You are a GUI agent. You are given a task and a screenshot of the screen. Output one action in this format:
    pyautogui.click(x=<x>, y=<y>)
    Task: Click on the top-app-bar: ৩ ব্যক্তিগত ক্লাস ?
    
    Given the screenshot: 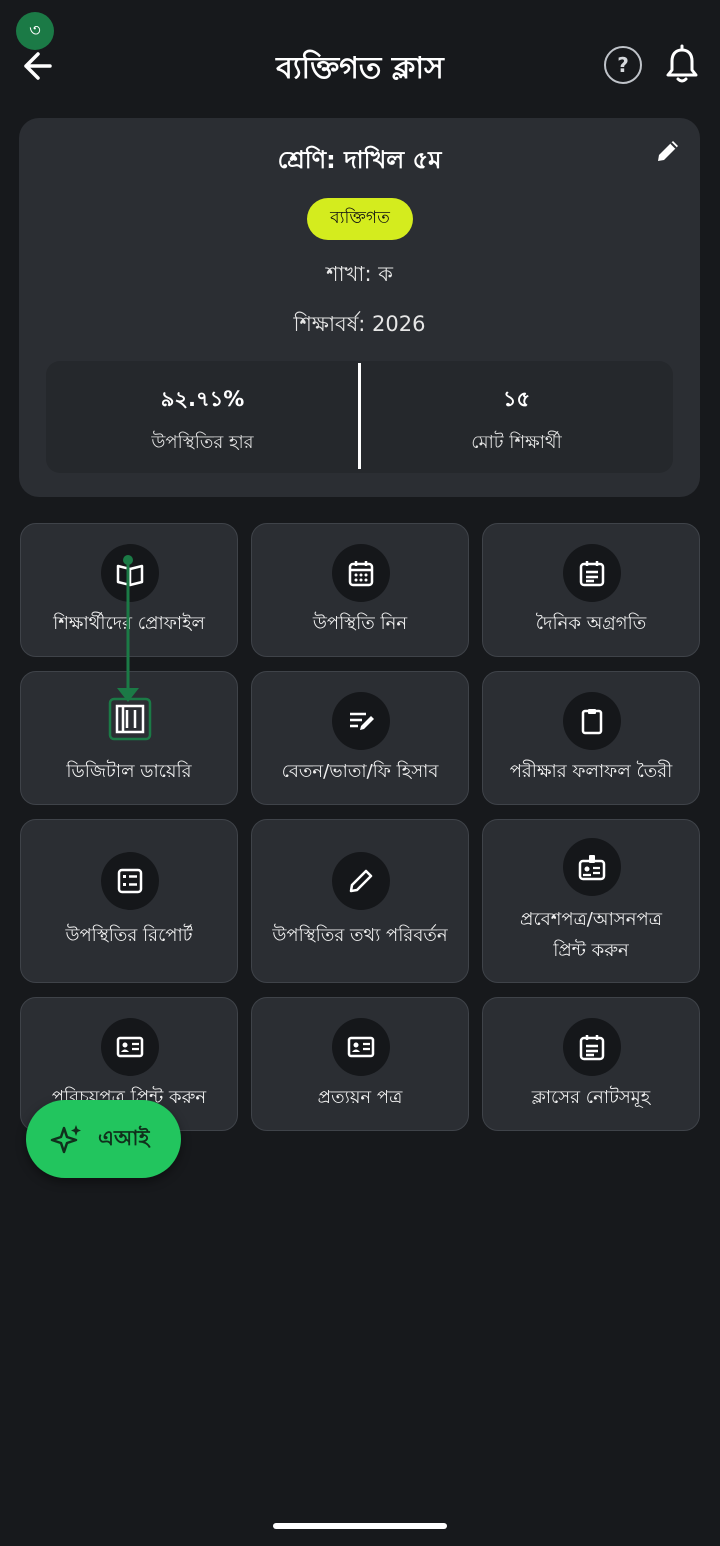 What is the action you would take?
    pyautogui.click(x=360, y=65)
    